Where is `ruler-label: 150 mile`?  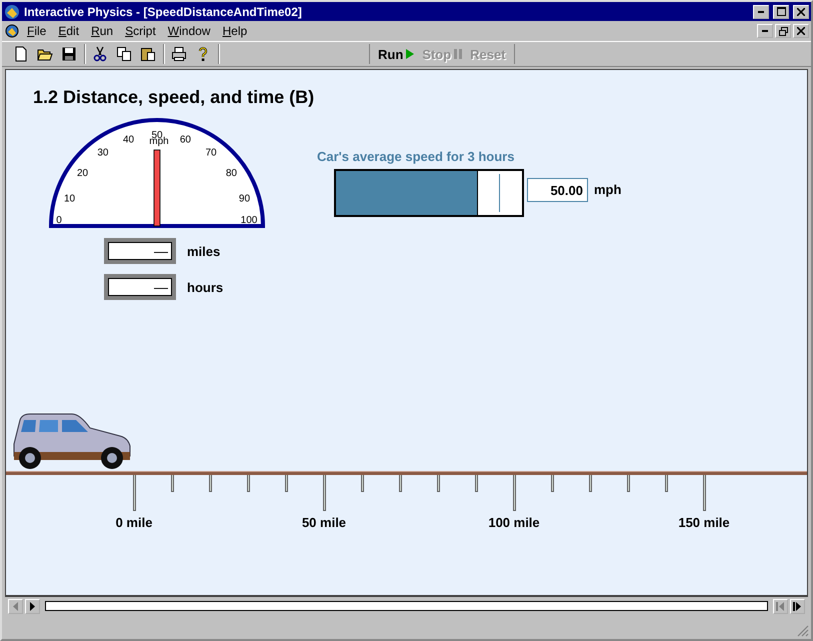
ruler-label: 150 mile is located at coordinates (704, 522).